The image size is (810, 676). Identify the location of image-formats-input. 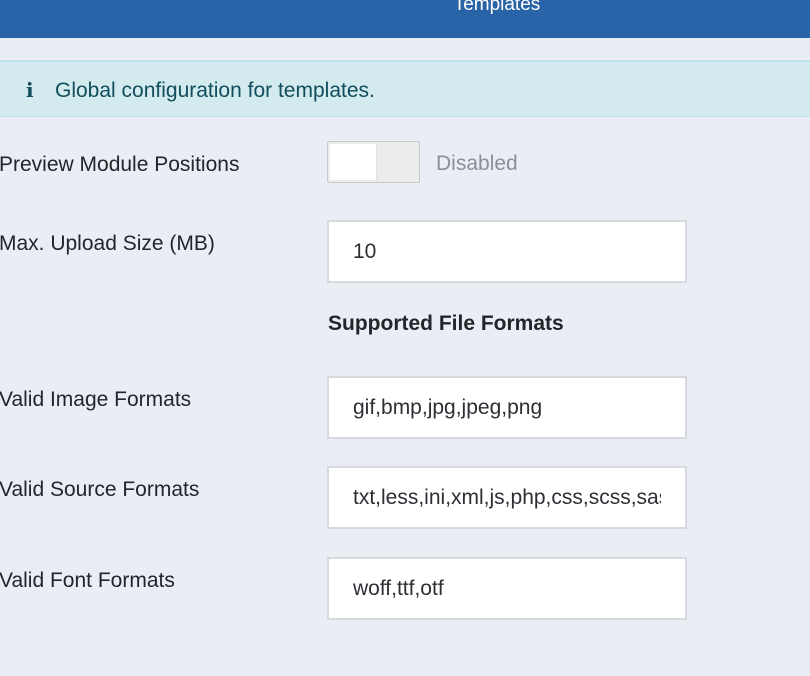
(507, 407).